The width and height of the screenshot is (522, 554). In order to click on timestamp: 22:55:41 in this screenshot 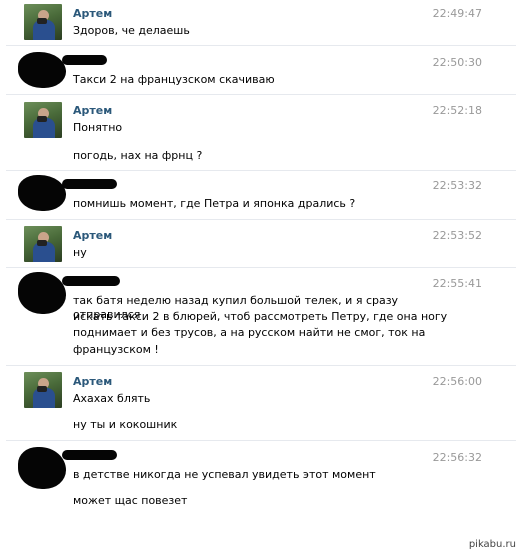, I will do `click(457, 283)`.